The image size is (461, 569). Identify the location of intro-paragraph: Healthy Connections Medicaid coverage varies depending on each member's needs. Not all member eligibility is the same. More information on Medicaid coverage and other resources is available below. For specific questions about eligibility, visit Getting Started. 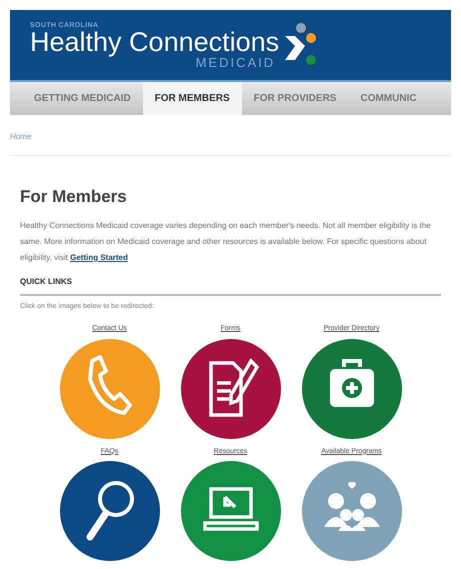
(226, 242).